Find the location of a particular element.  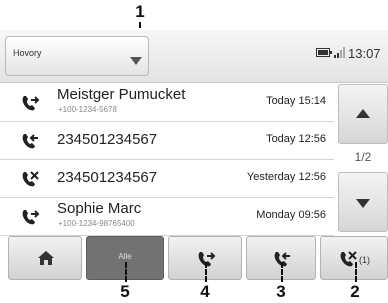

callout-label-4: 4 is located at coordinates (205, 291).